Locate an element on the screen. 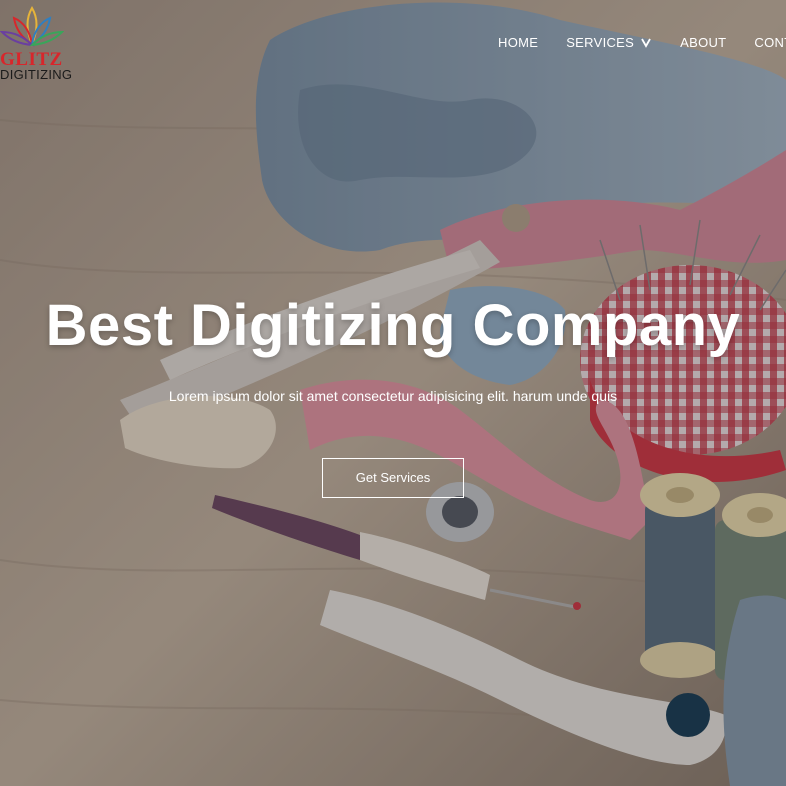  nav-about-link: ABOUT is located at coordinates (703, 43).